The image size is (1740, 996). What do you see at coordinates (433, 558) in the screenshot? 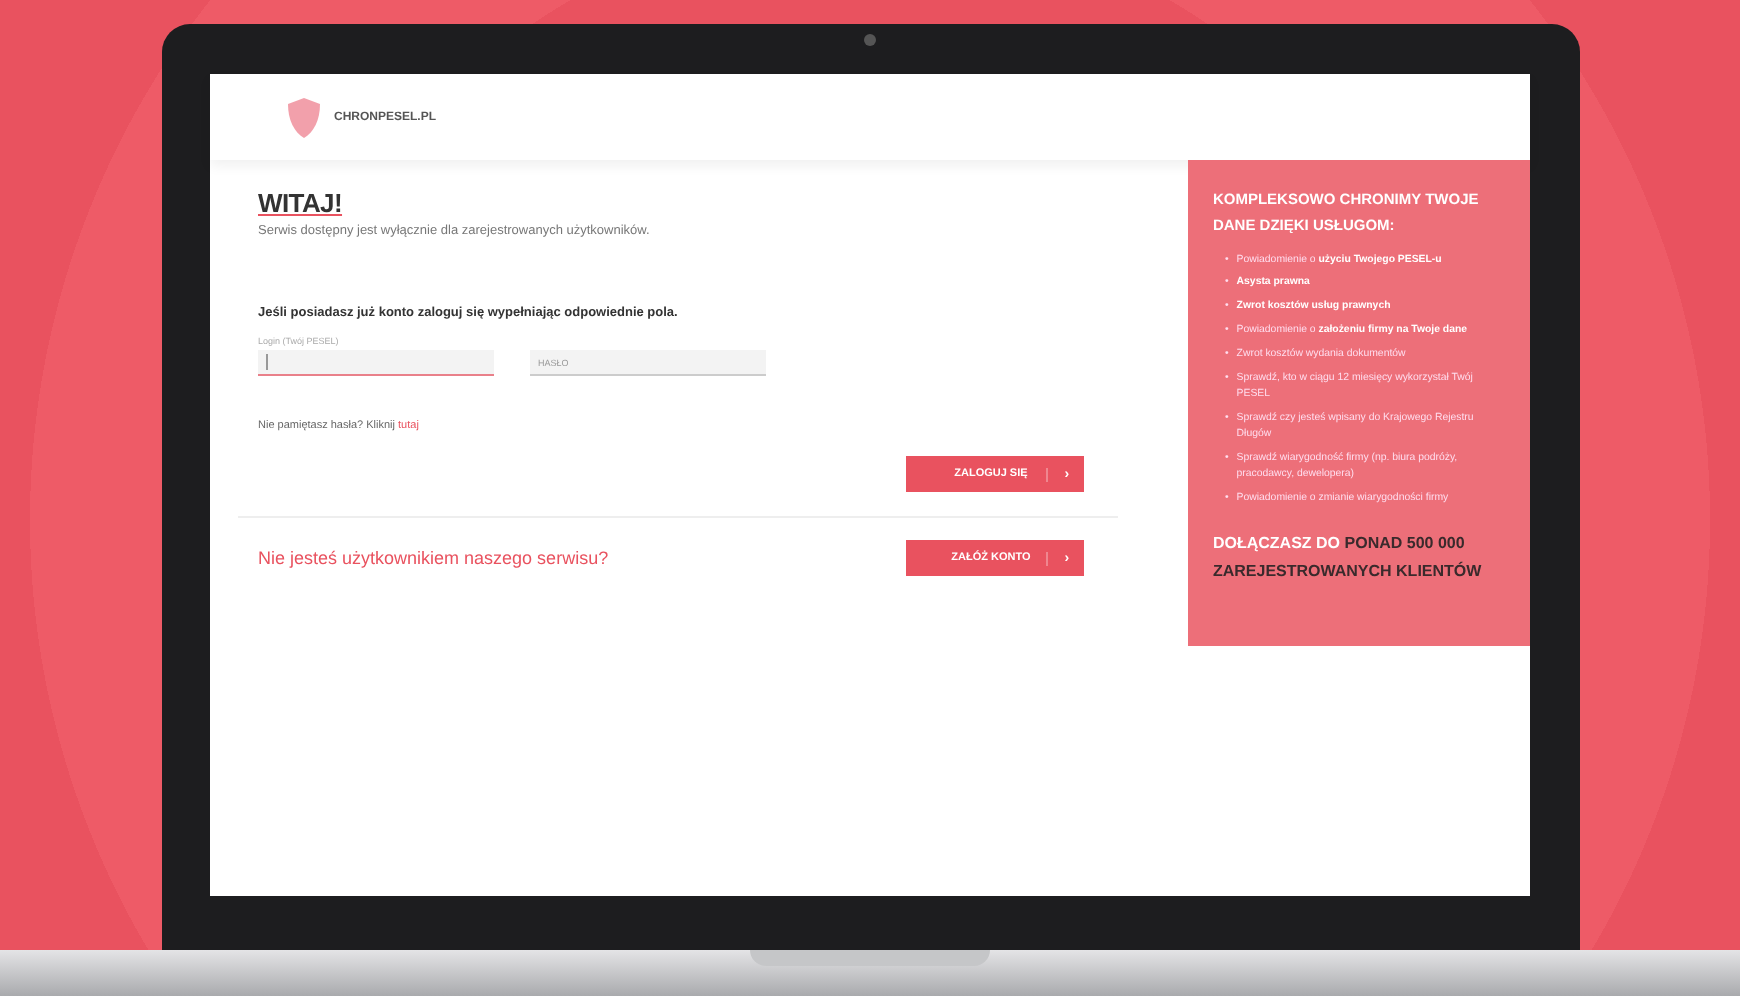
I see `register-question: Nie jesteś użytkownikiem naszego serwisu?` at bounding box center [433, 558].